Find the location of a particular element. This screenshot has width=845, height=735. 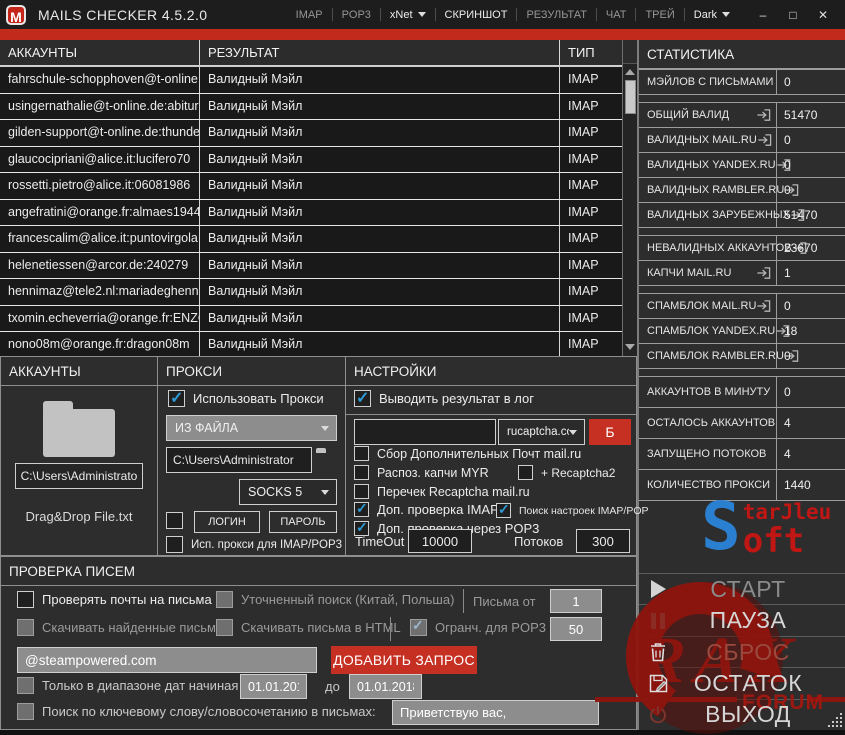

actions-panel: СТАРТ ПАУЗА СБРОС ОСТАТОК ВЫХОД is located at coordinates (742, 651).